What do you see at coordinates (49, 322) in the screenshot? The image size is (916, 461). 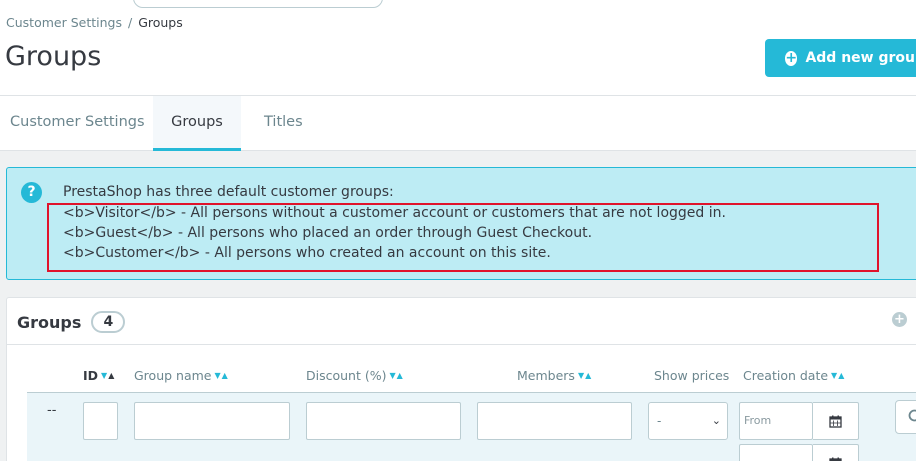 I see `panel-title-text: Groups` at bounding box center [49, 322].